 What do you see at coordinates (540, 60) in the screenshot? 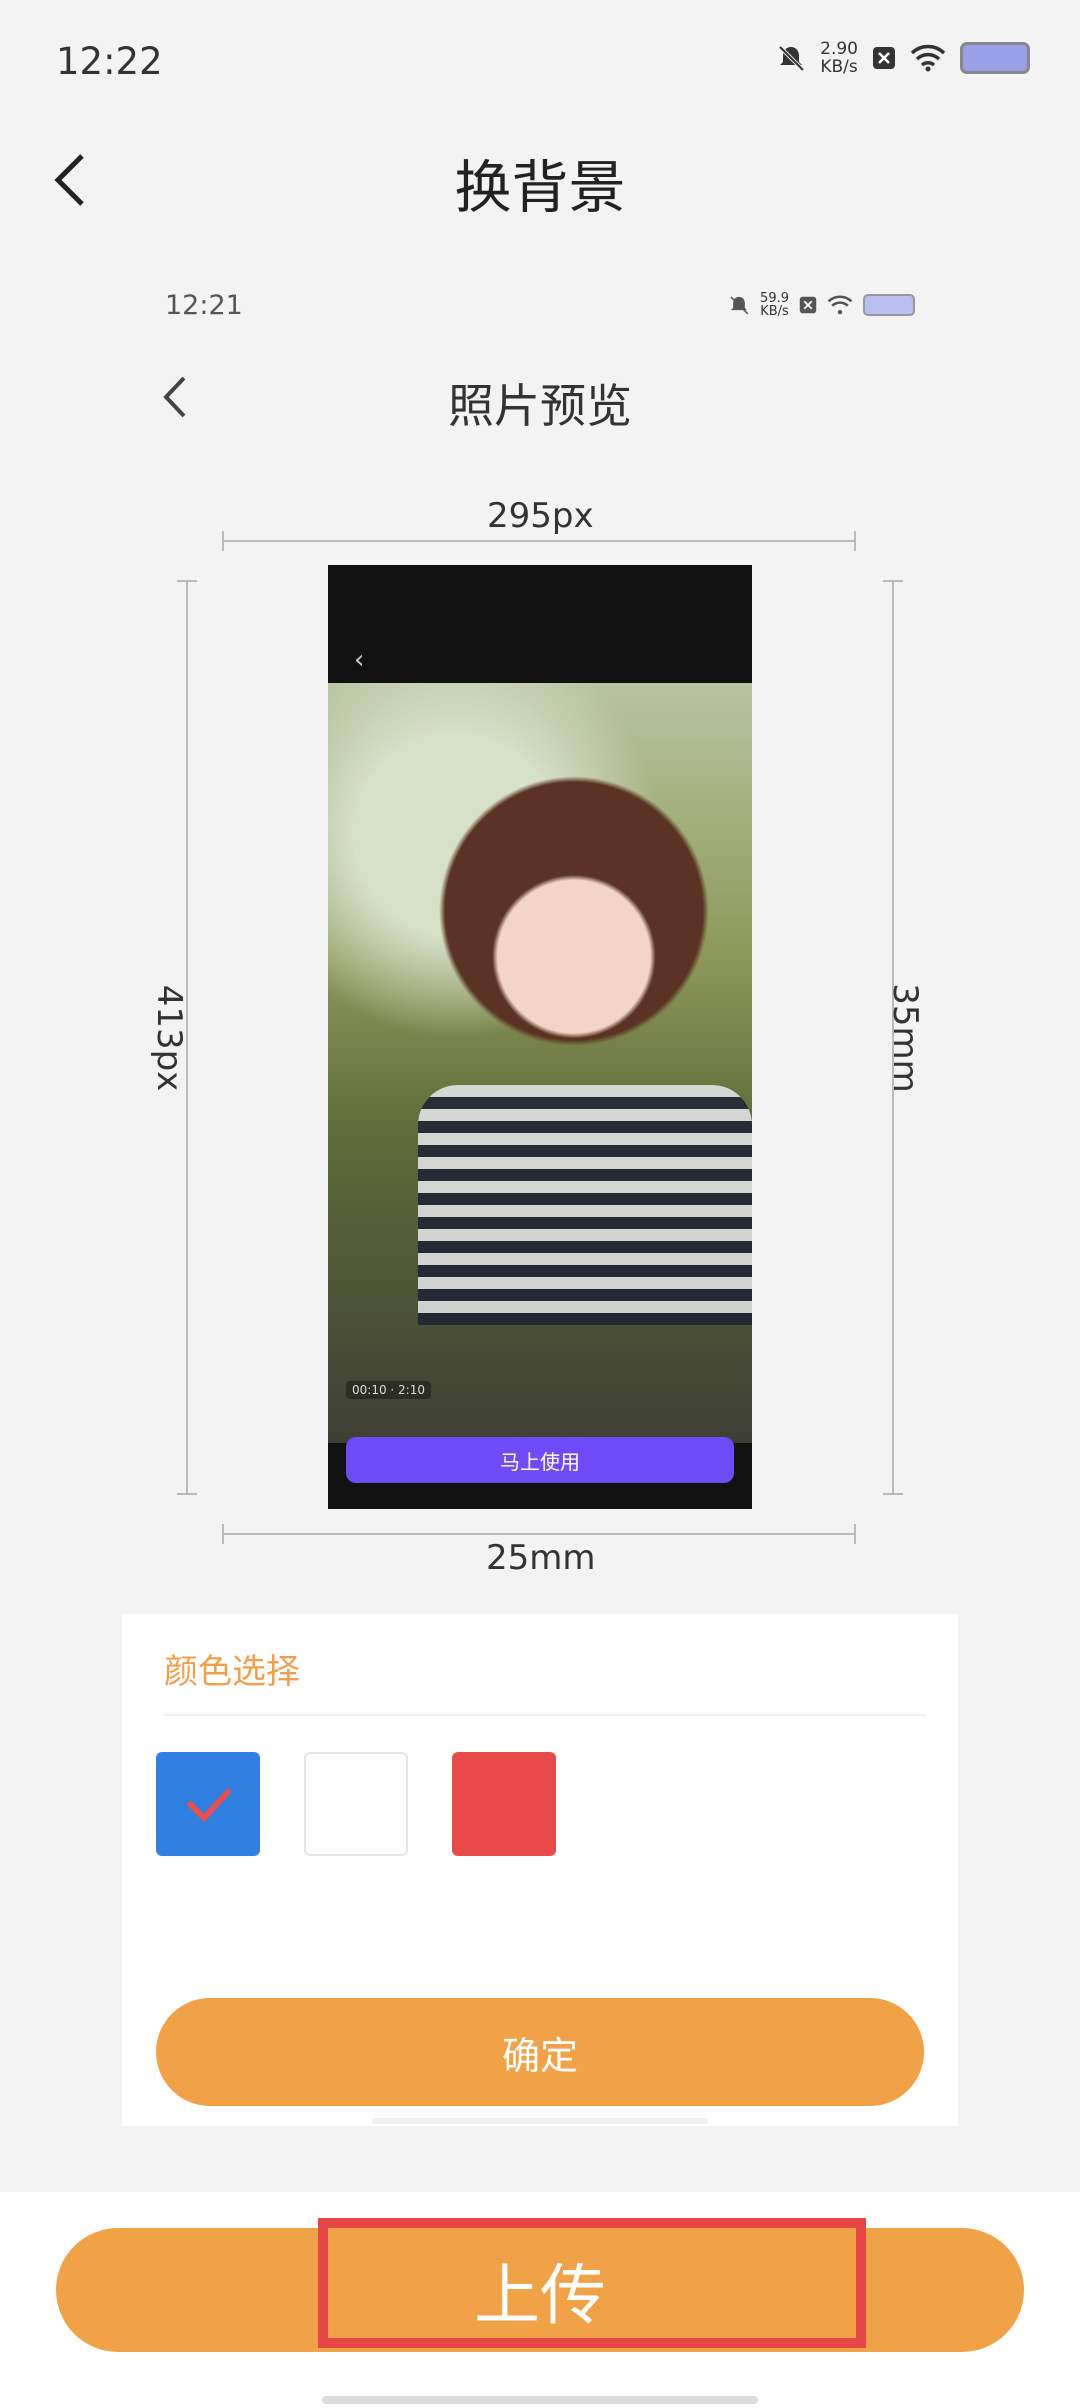
I see `status-bar: 12:22 2.90 KB/s` at bounding box center [540, 60].